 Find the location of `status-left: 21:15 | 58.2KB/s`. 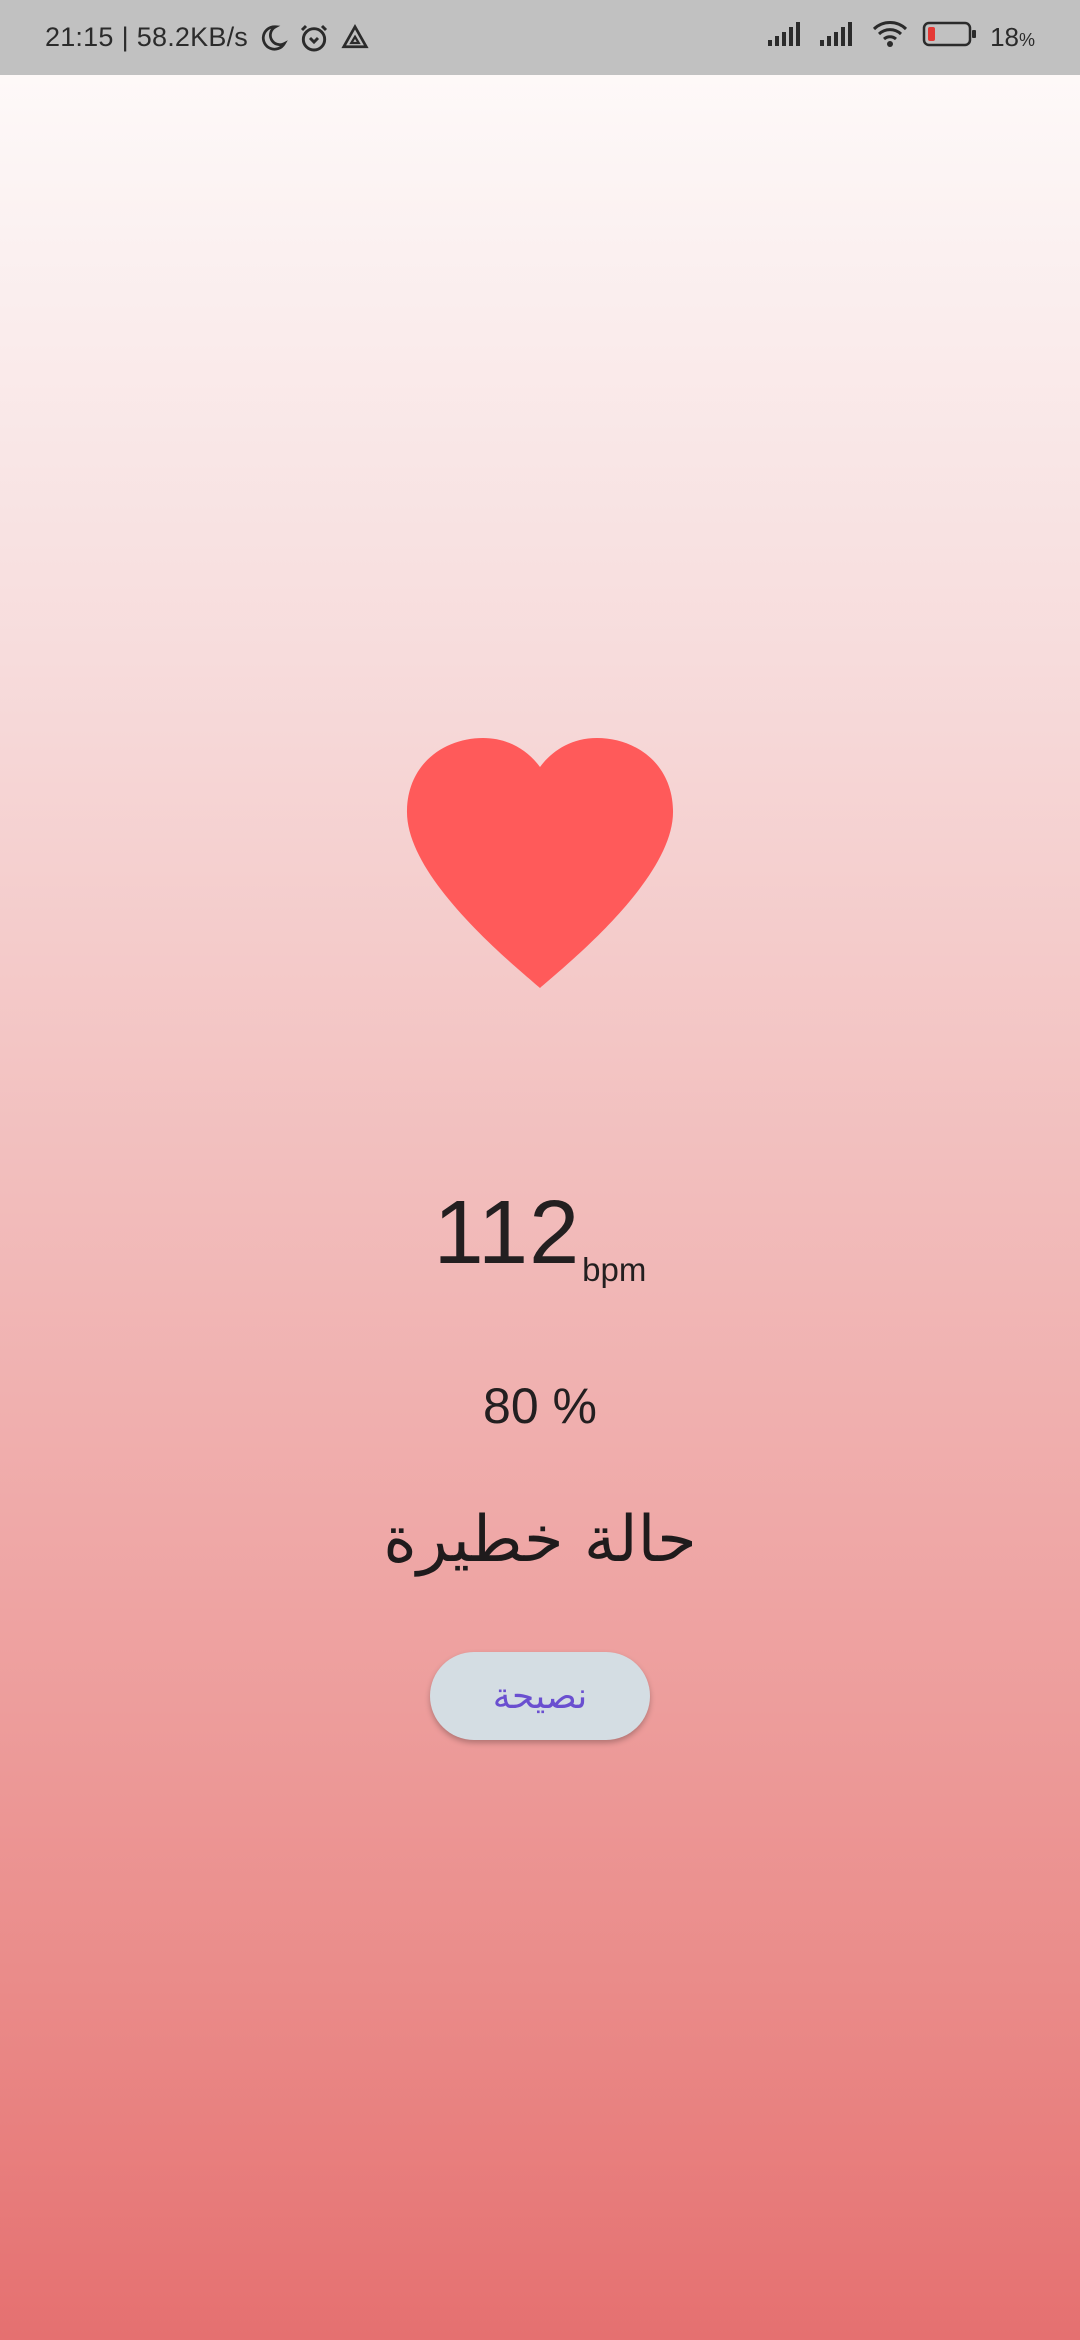

status-left: 21:15 | 58.2KB/s is located at coordinates (207, 37).